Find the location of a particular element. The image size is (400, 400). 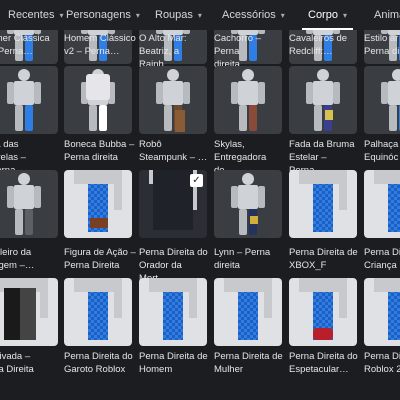

item-label: Perna Direita de Mulher is located at coordinates (248, 363).